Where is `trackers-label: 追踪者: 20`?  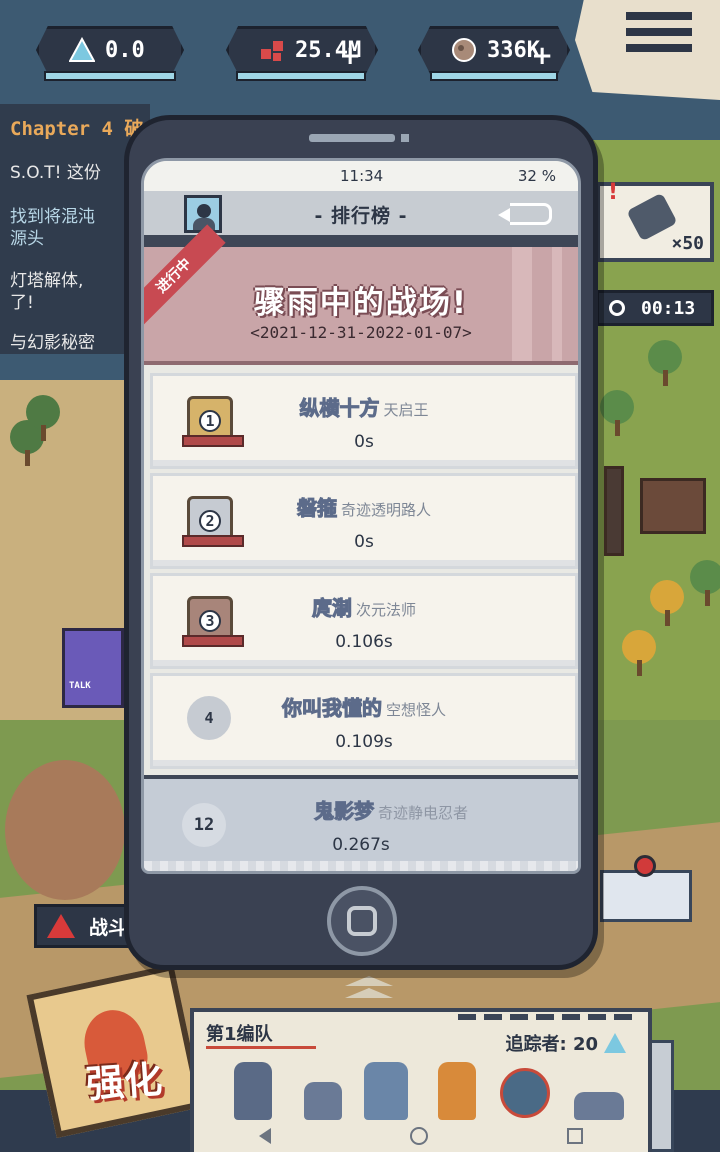
trackers-label: 追踪者: 20 is located at coordinates (551, 1044).